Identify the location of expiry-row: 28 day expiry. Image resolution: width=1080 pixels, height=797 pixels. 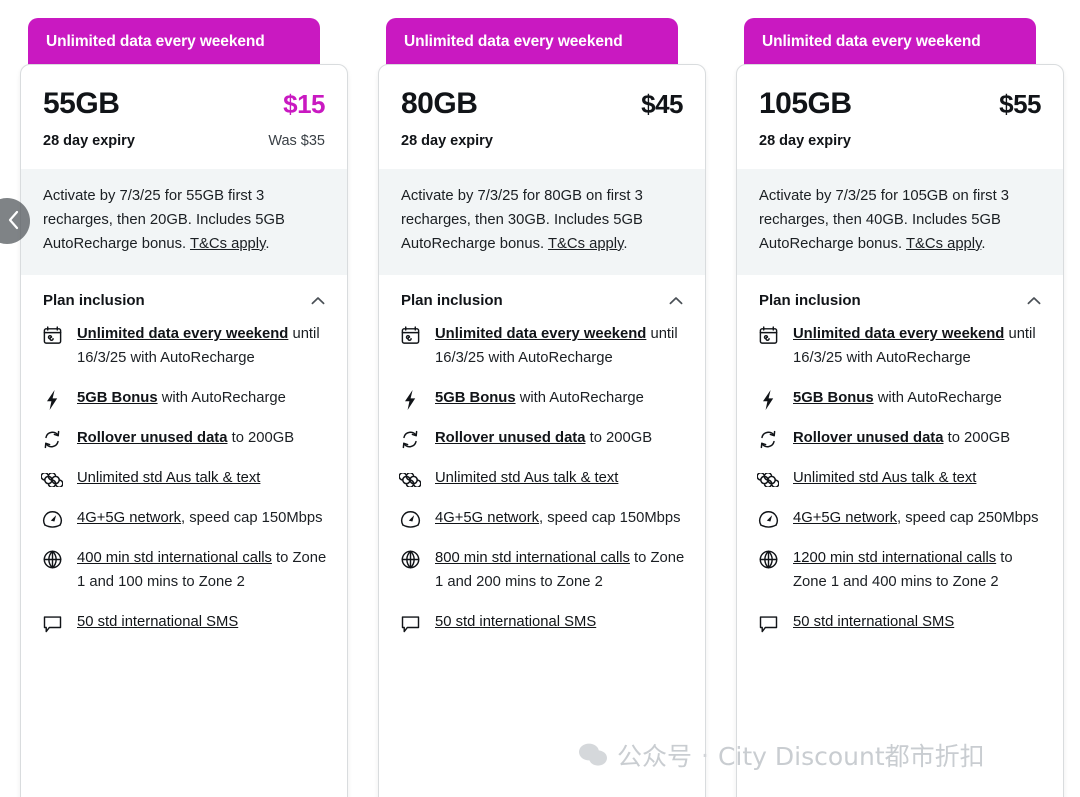
(542, 141).